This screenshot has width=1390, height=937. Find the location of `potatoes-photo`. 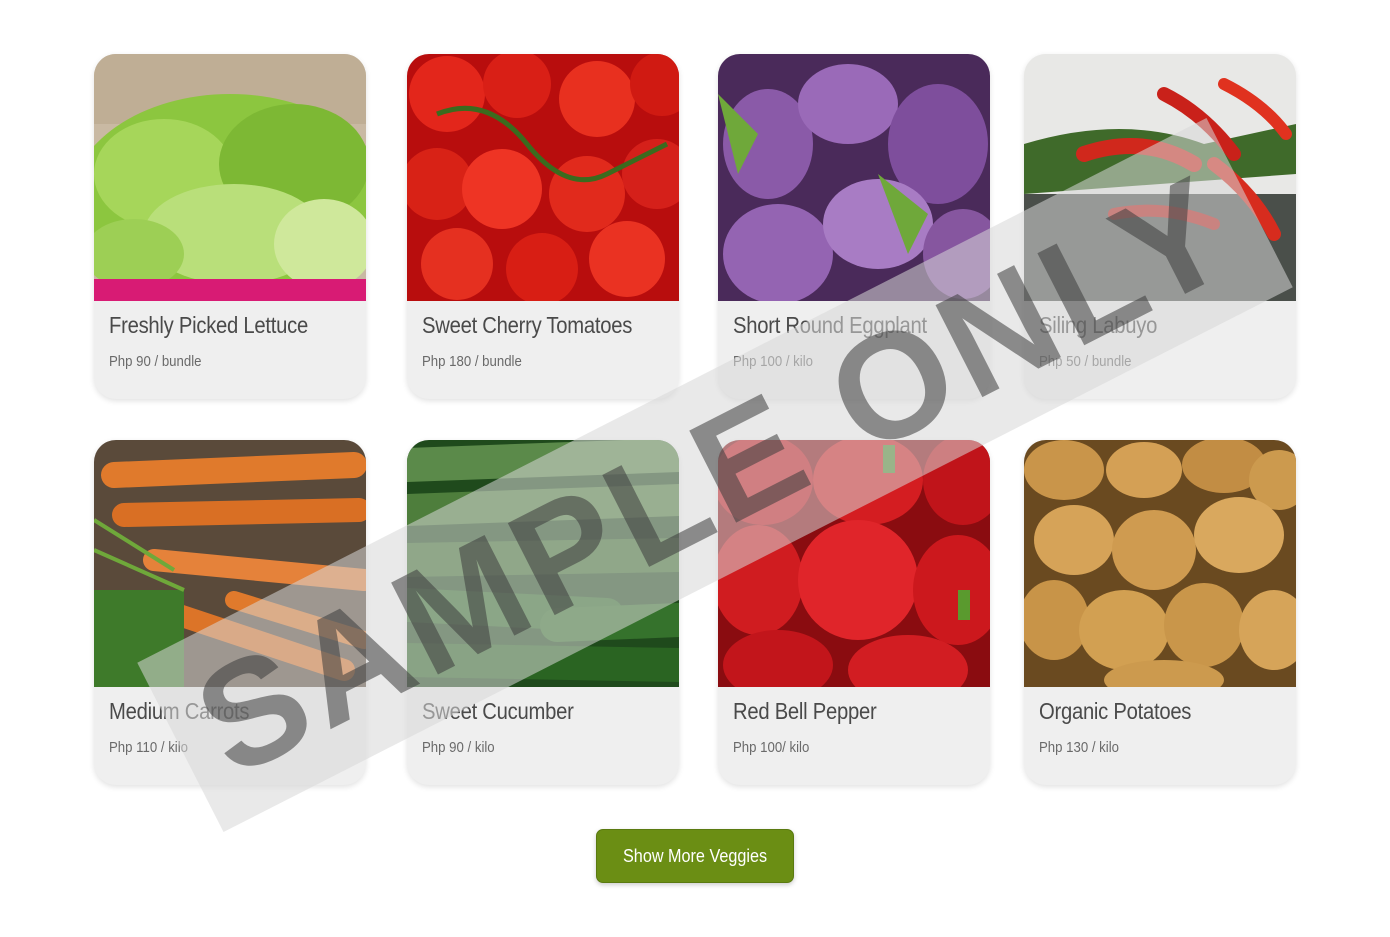

potatoes-photo is located at coordinates (1160, 563).